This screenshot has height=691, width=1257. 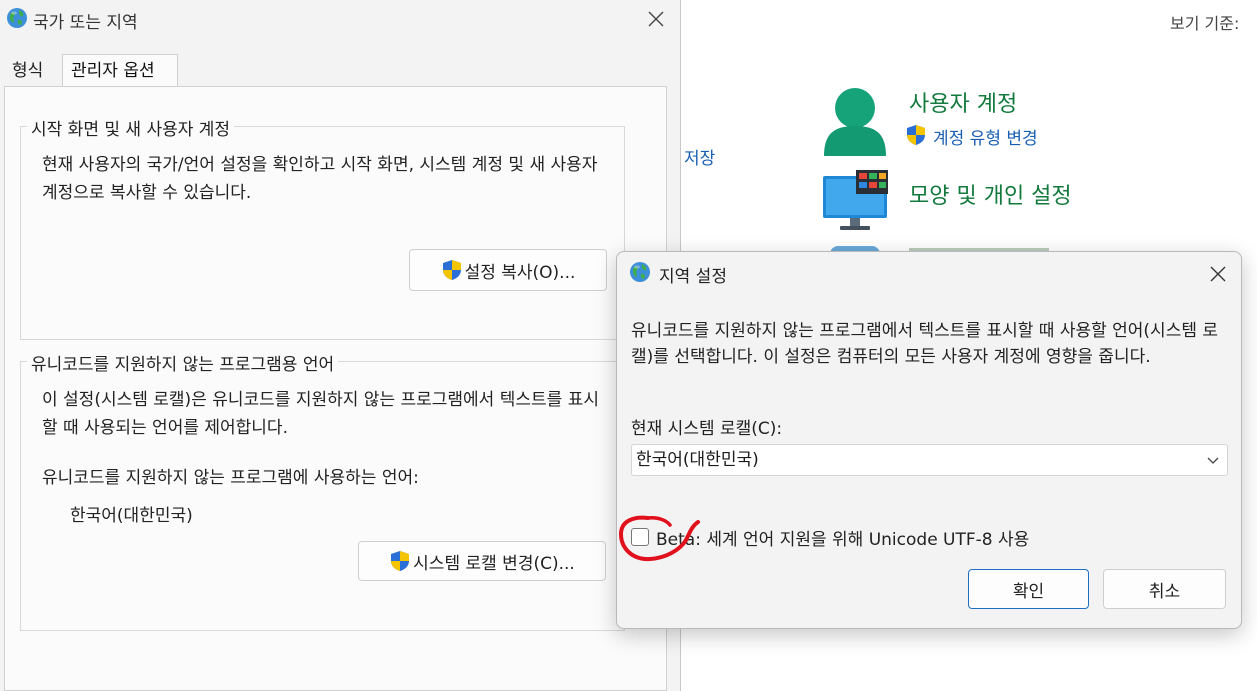 I want to click on user-accounts-icon, so click(x=855, y=122).